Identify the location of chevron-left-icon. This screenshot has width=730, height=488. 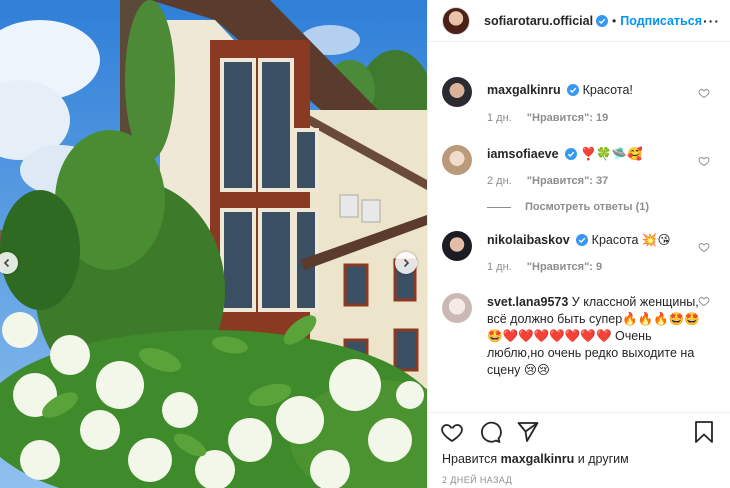
(6, 263).